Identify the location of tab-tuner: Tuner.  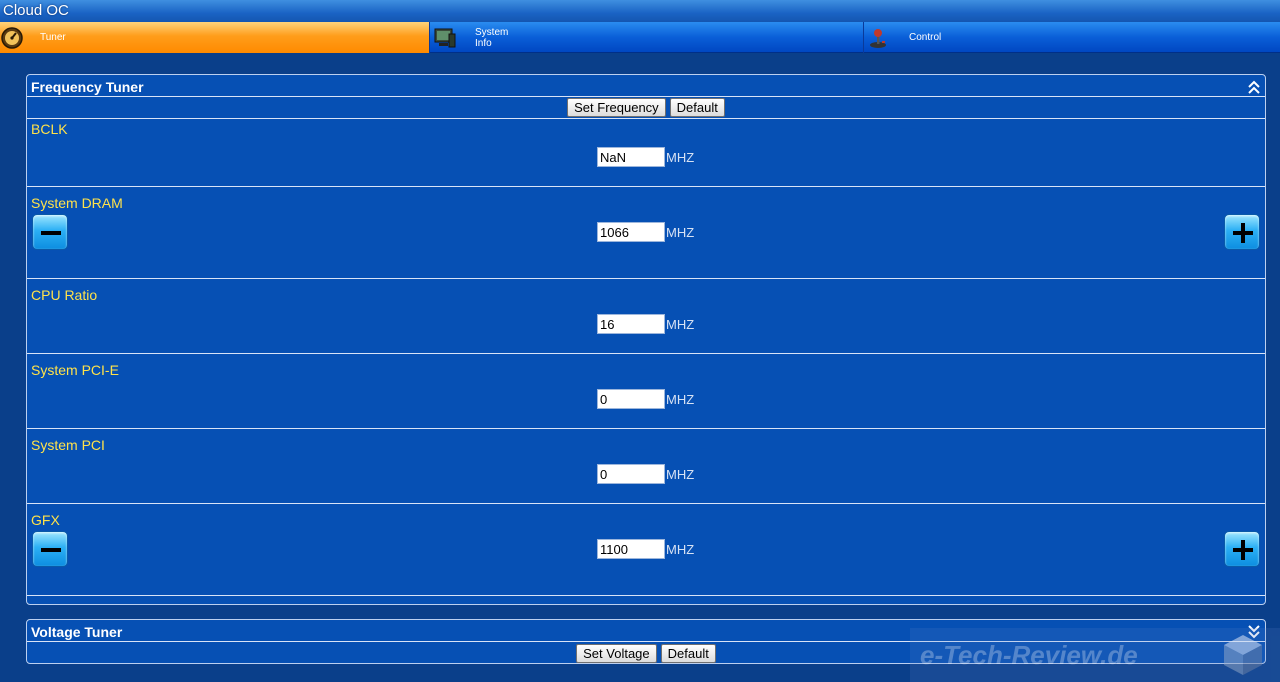
(215, 37).